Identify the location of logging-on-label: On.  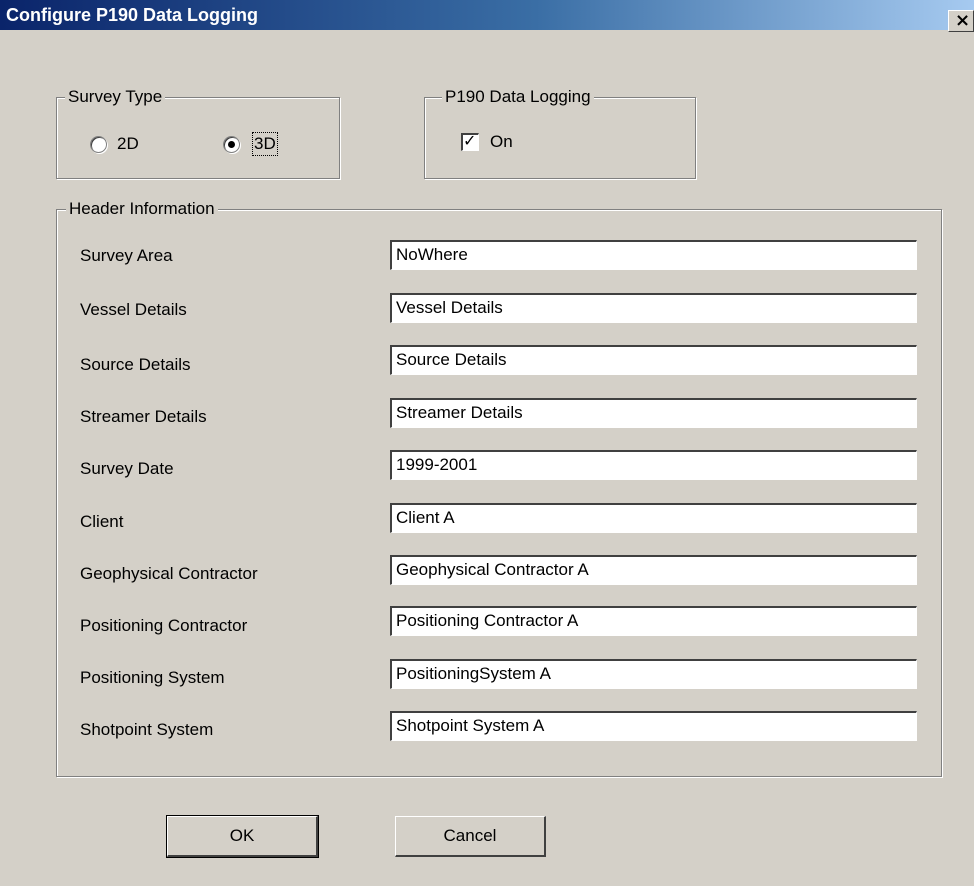
(501, 142).